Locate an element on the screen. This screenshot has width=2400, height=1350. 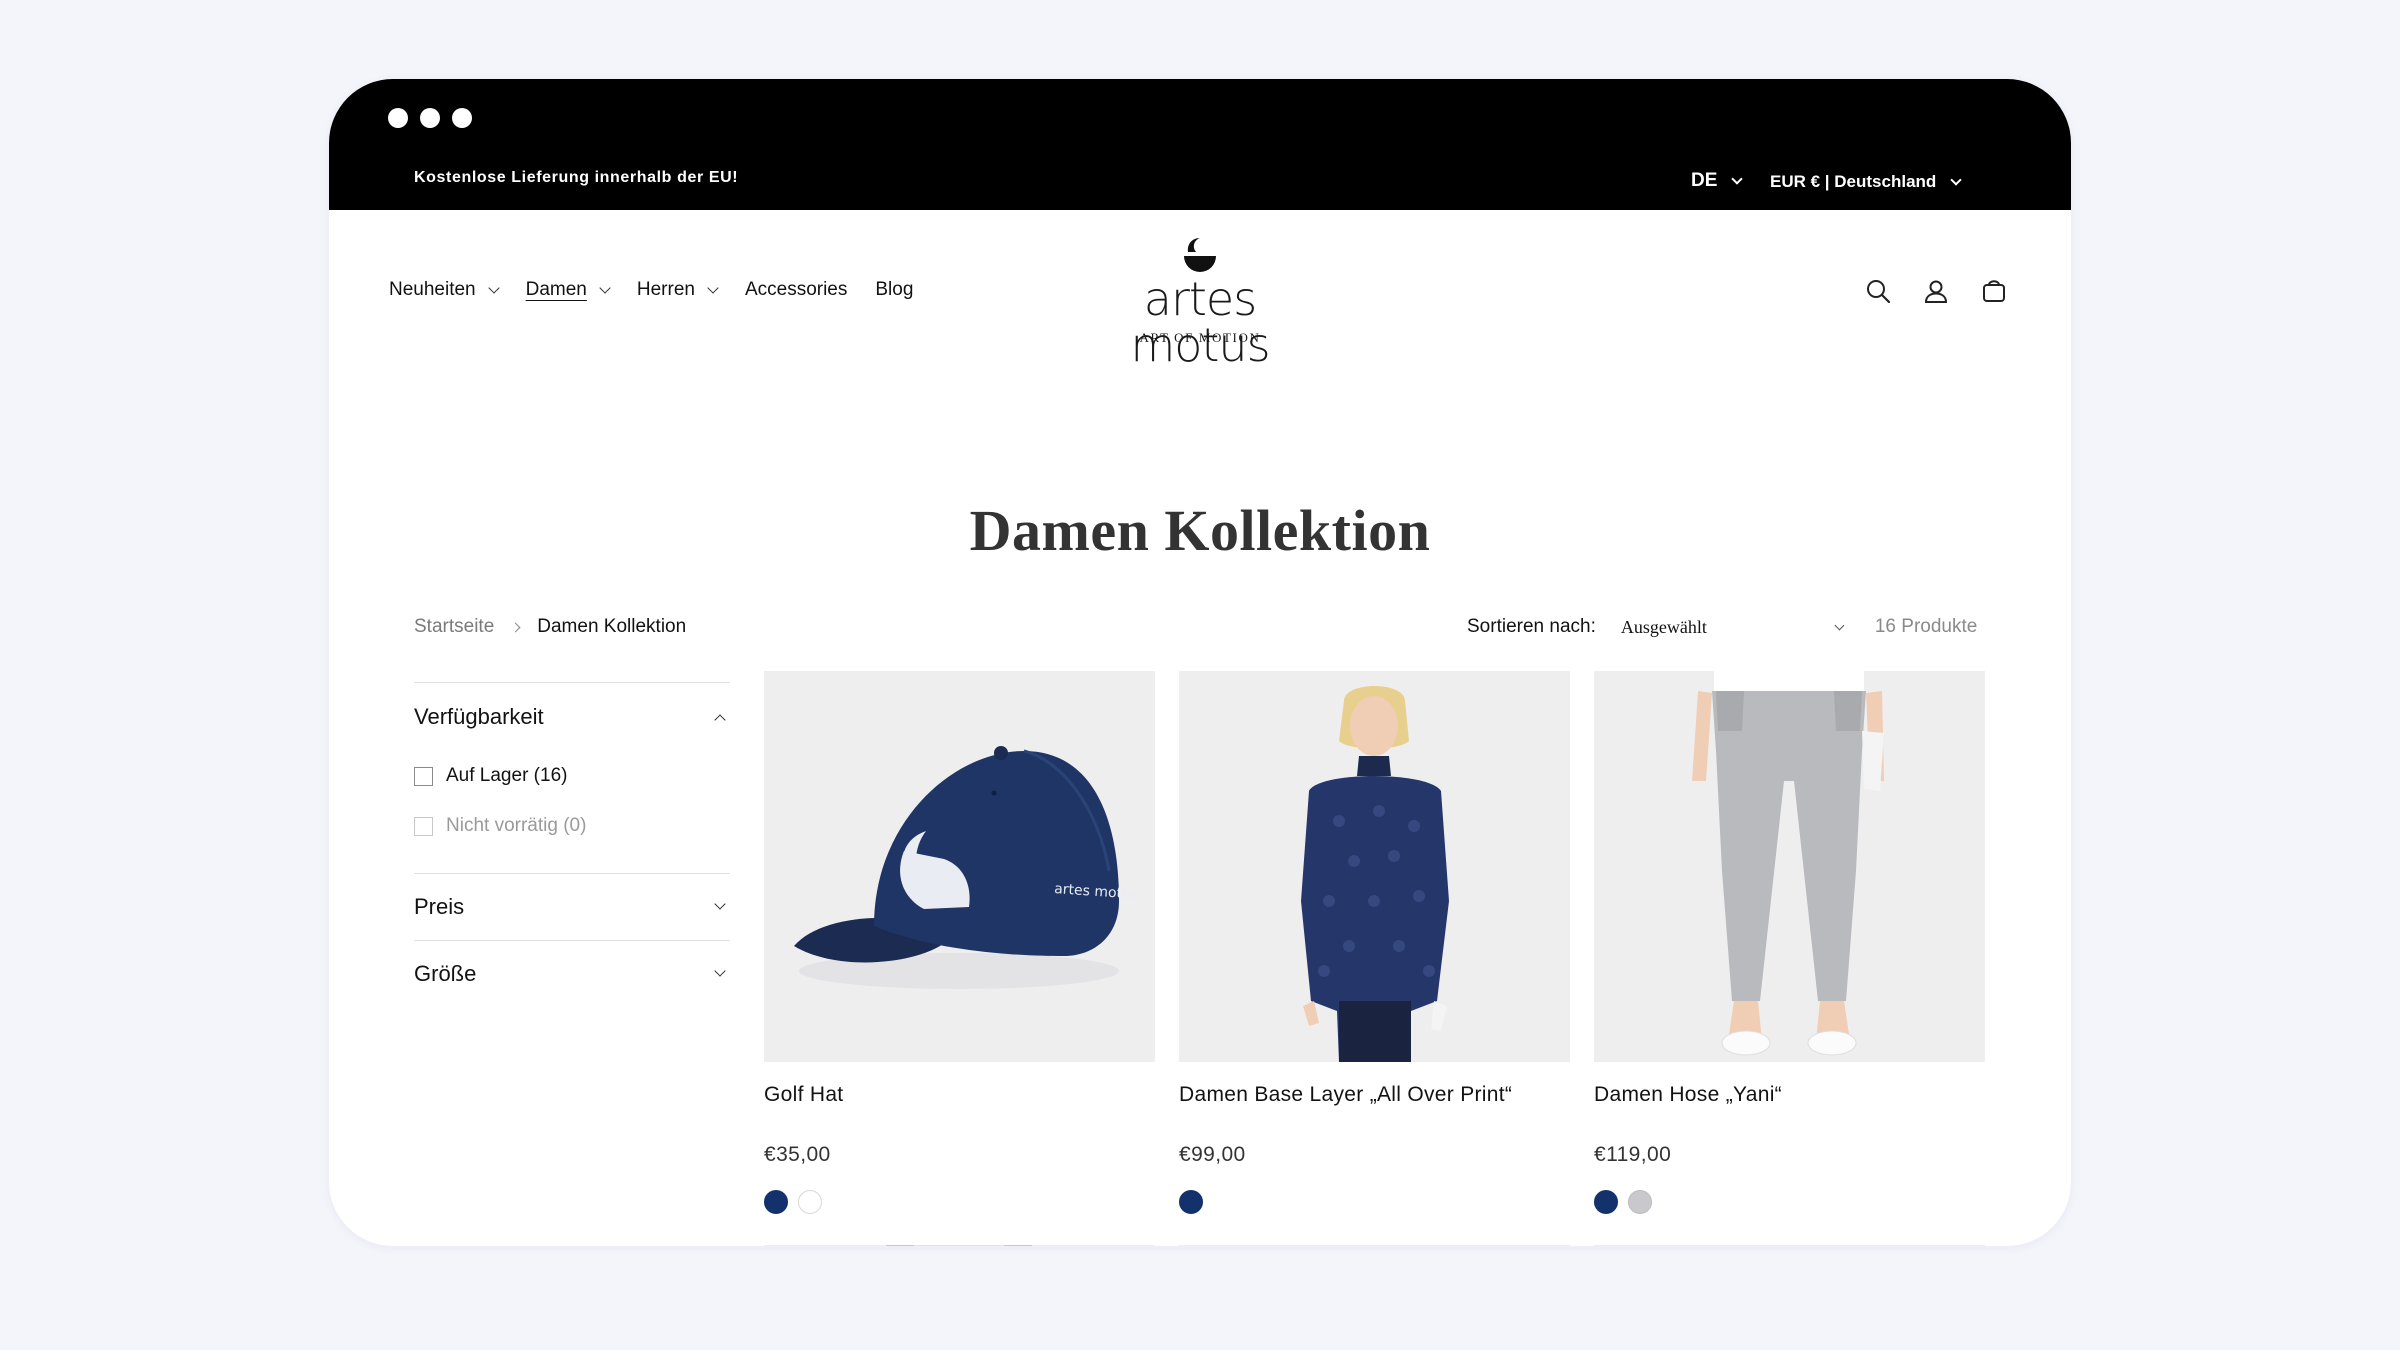
nav-item-accessories: Accessories is located at coordinates (796, 290).